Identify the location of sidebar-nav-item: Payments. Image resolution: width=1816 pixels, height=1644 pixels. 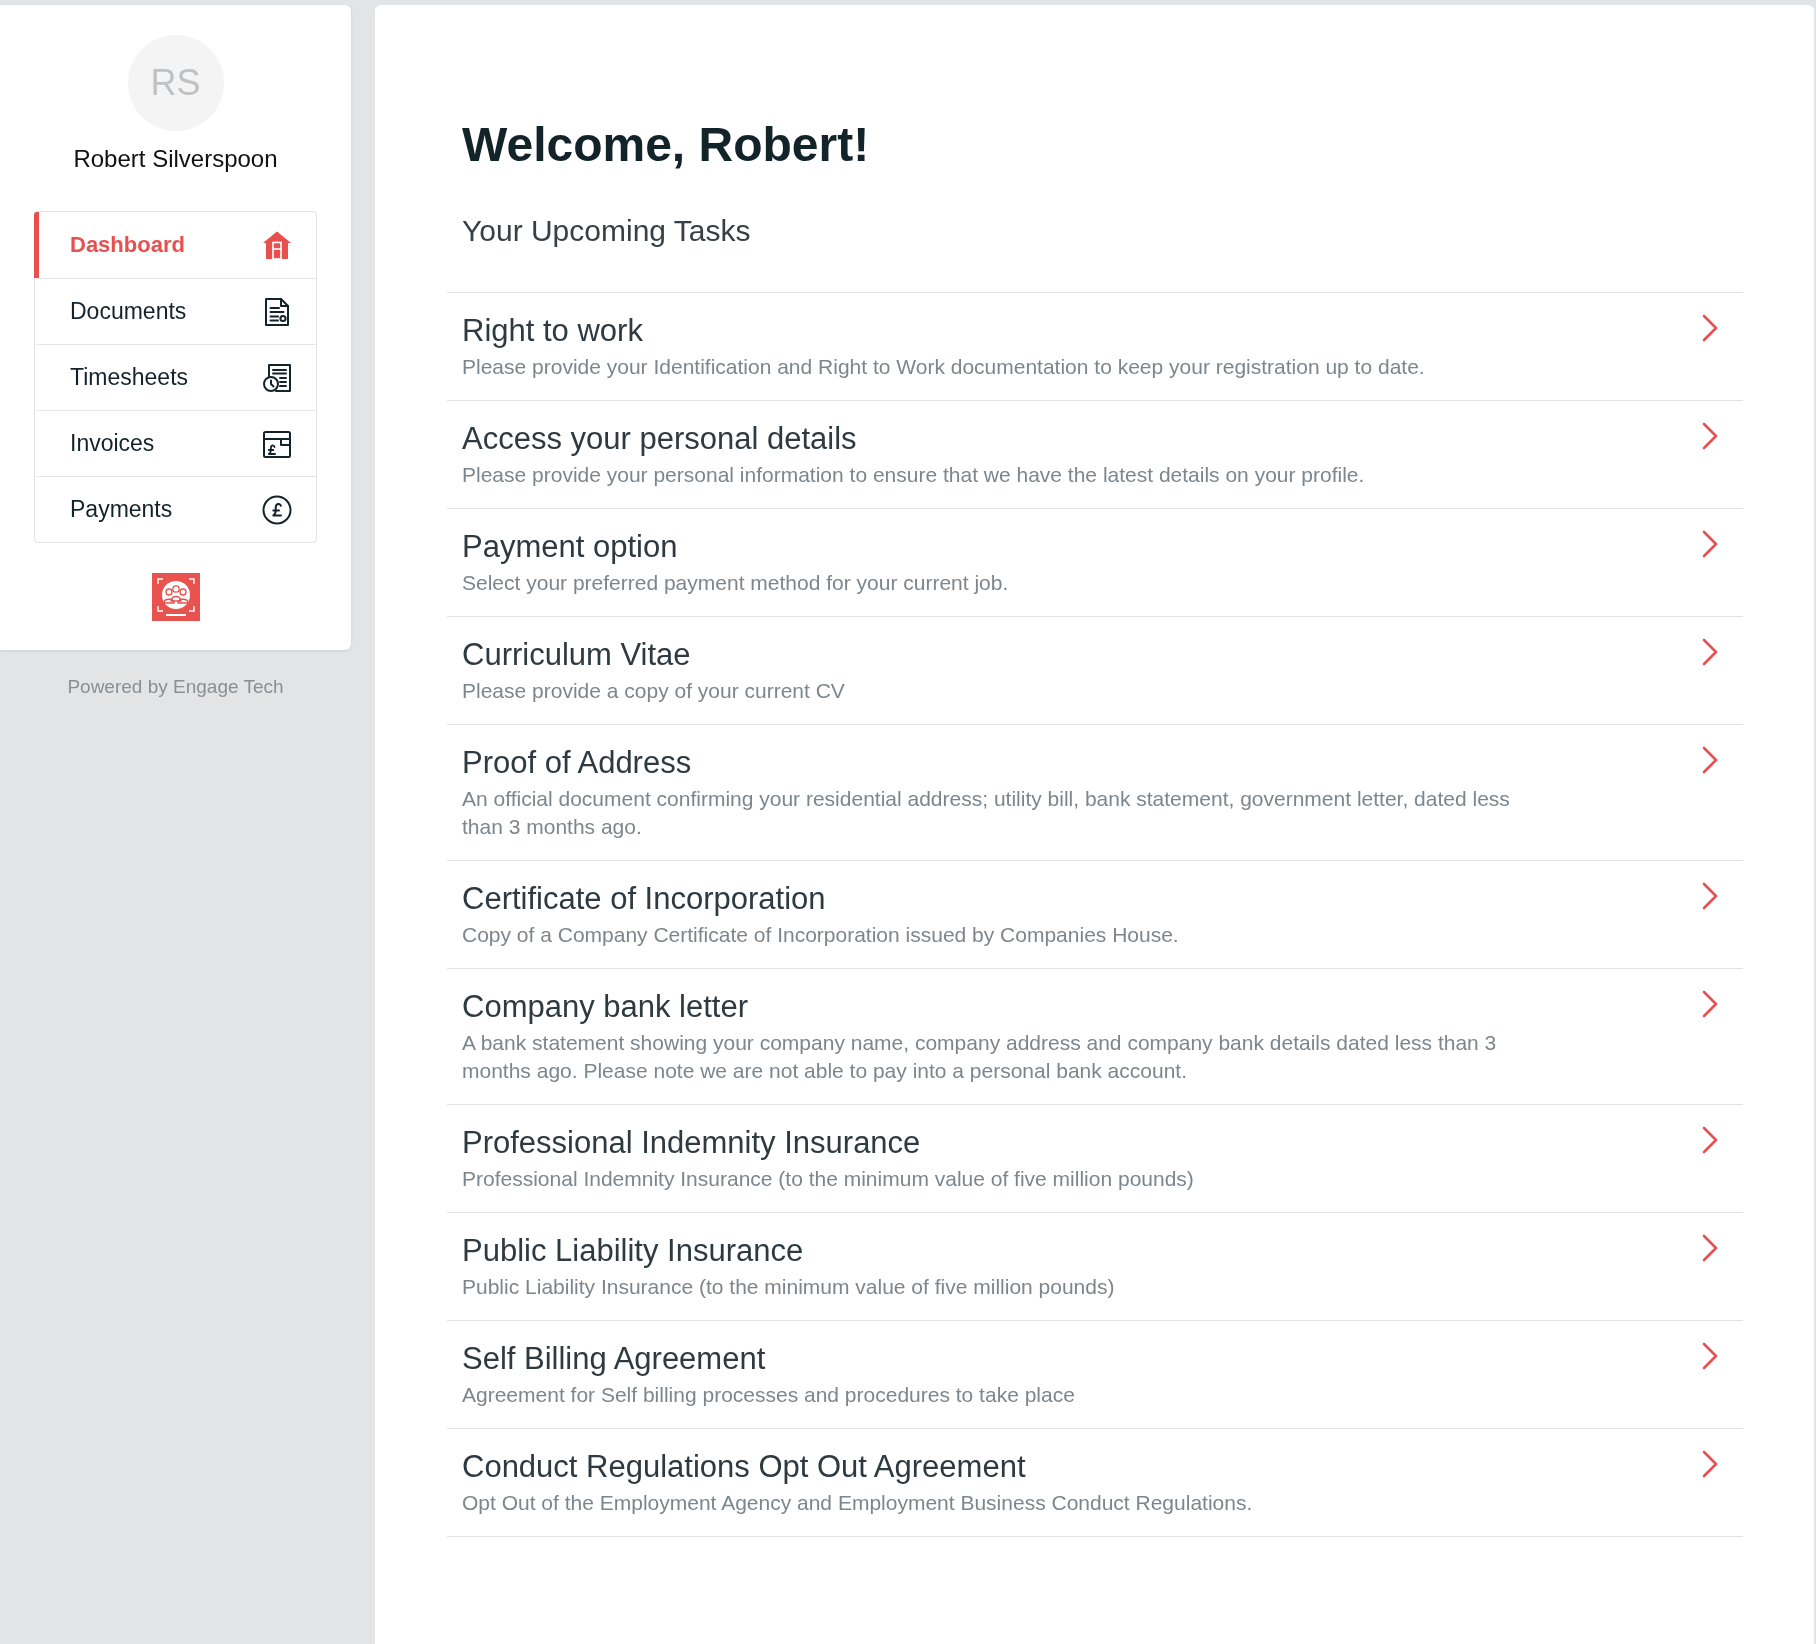
(175, 509).